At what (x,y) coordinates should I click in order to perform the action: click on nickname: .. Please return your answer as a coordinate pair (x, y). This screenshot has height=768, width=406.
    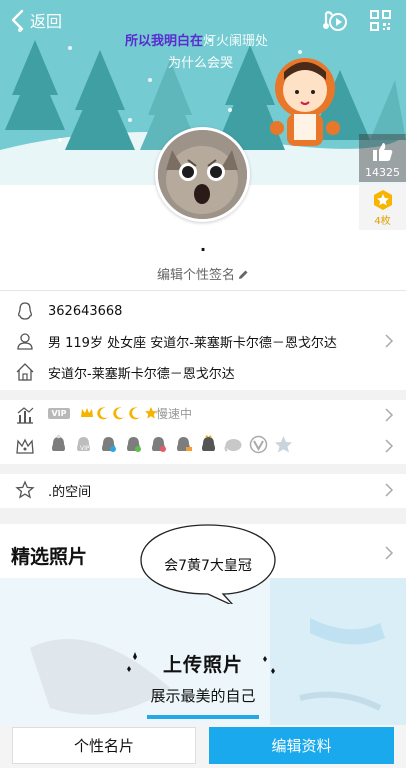
    Looking at the image, I should click on (203, 245).